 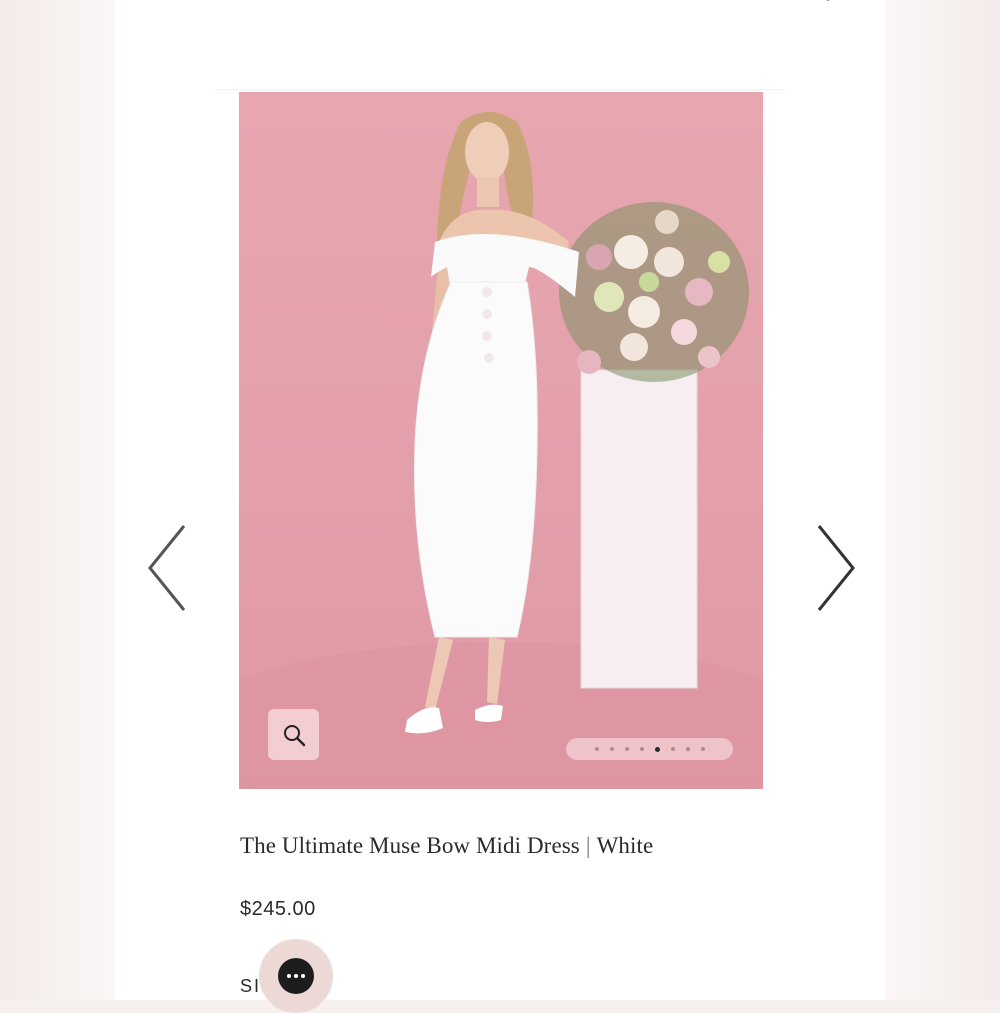 What do you see at coordinates (168, 568) in the screenshot?
I see `chevron-left-icon` at bounding box center [168, 568].